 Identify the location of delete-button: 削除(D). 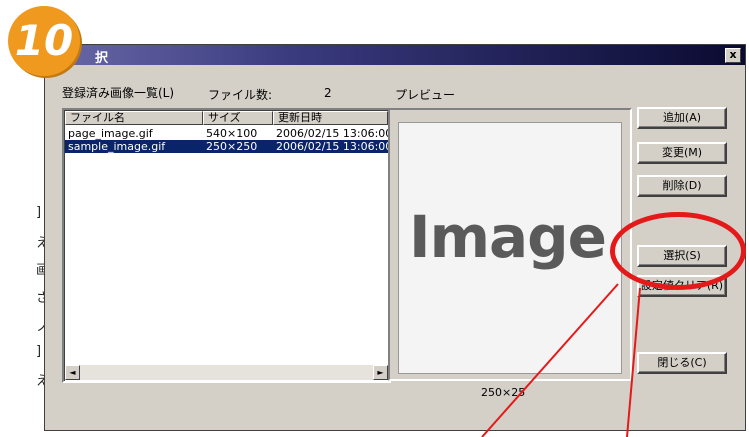
(682, 186).